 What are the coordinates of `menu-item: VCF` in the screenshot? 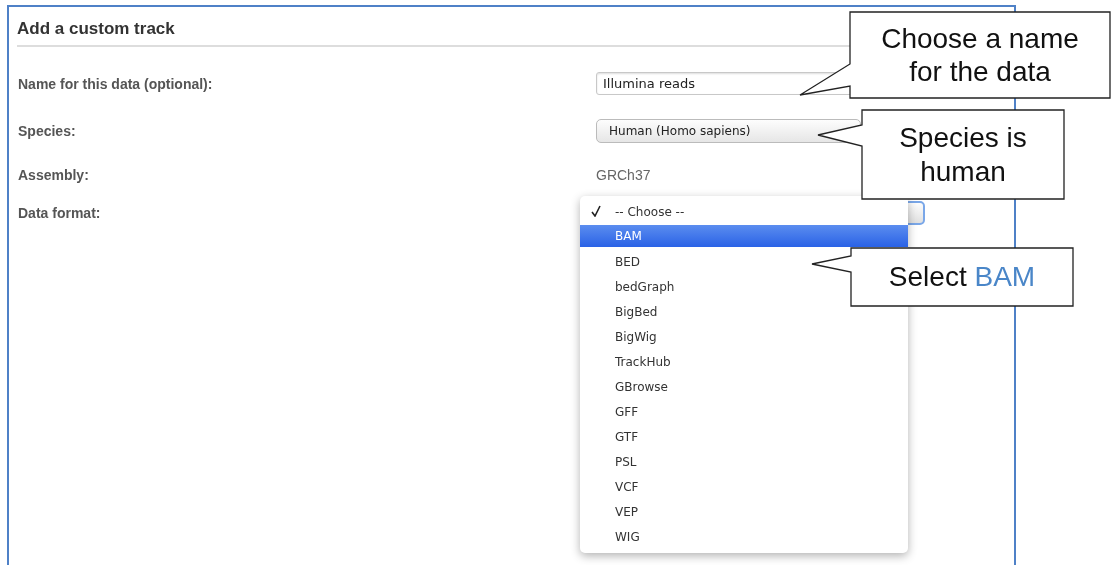 It's located at (744, 486).